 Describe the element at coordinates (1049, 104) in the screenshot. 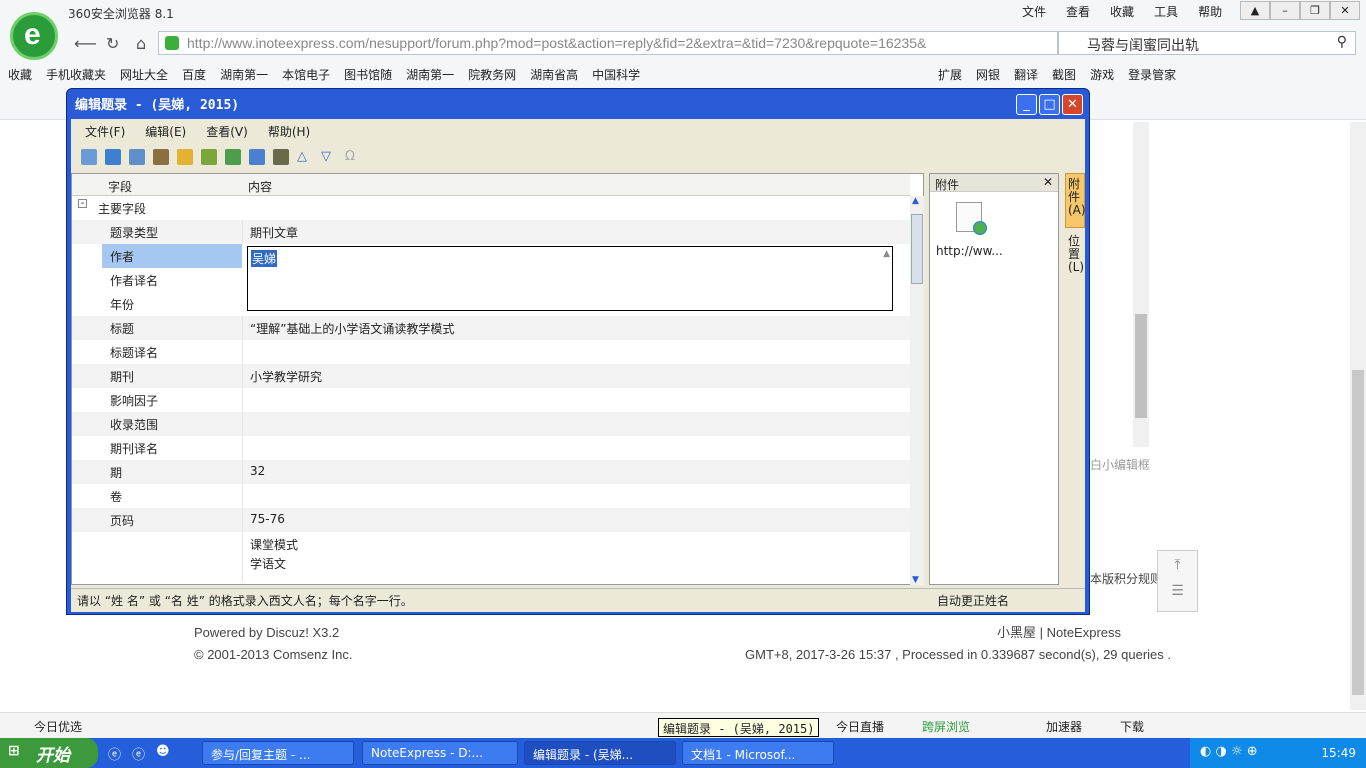

I see `dialog-maximize-button: □` at that location.